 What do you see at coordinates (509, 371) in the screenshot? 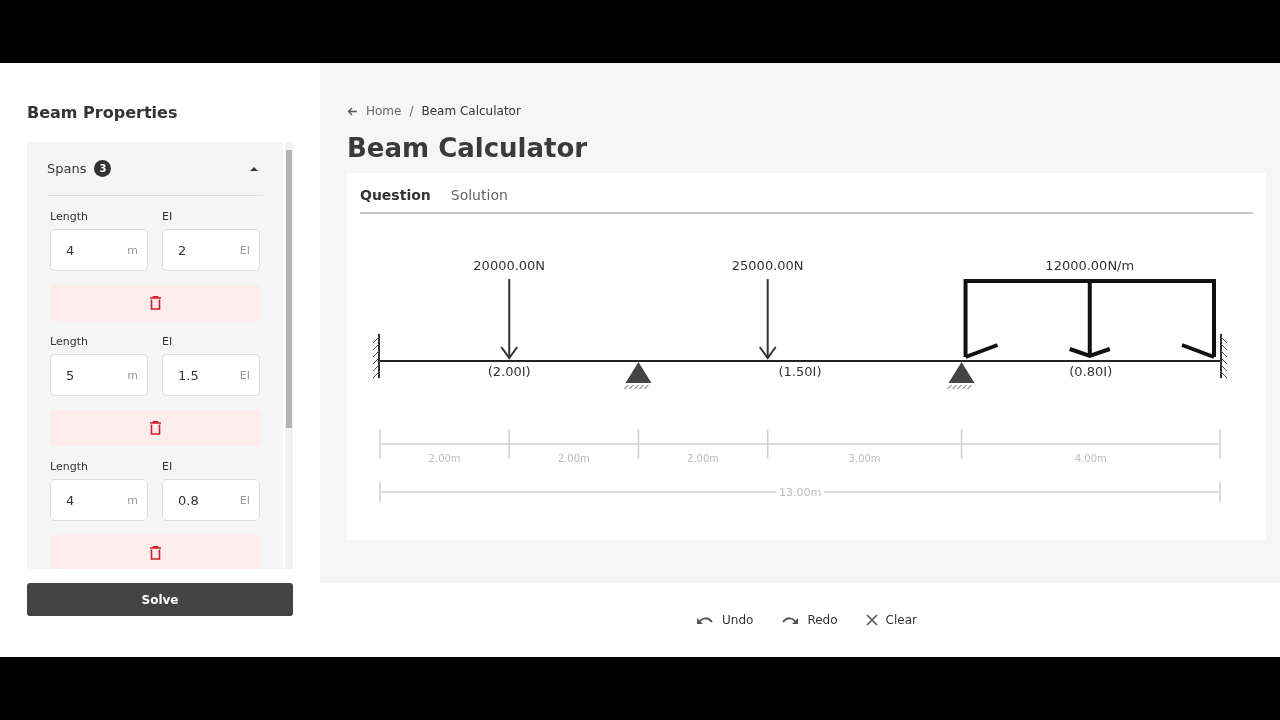
I see `stiffness-label: (2.00I)` at bounding box center [509, 371].